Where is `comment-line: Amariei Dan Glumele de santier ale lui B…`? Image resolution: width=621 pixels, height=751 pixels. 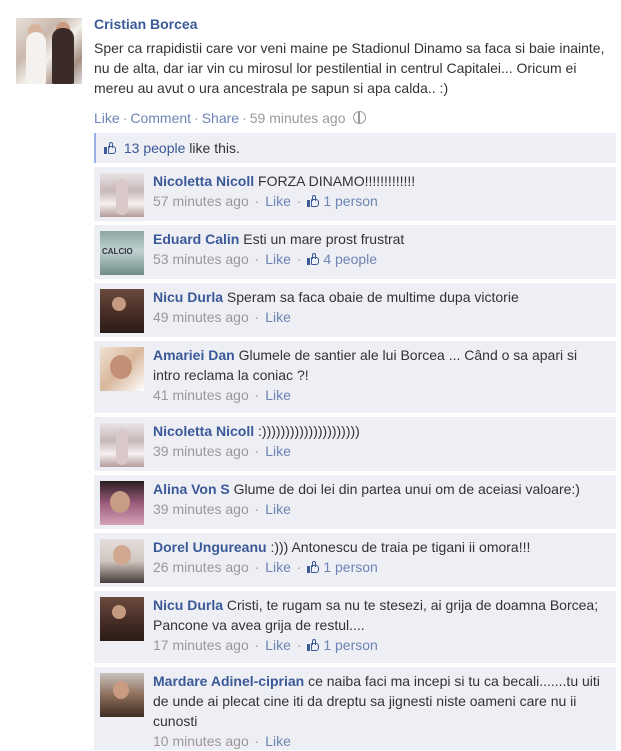
comment-line: Amariei Dan Glumele de santier ale lui B… is located at coordinates (380, 365).